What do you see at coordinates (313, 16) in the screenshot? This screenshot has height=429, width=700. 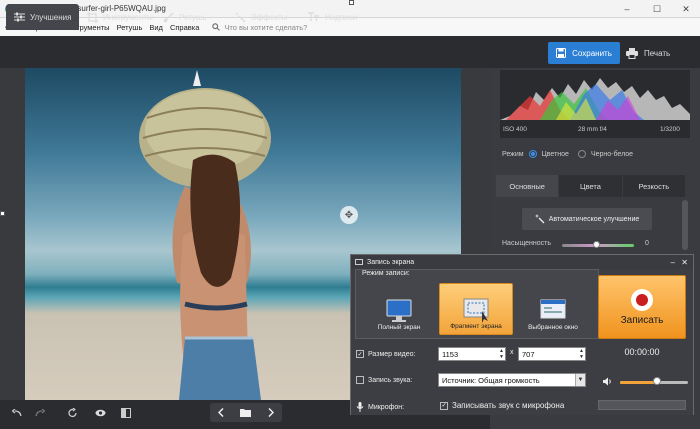 I see `text-icon` at bounding box center [313, 16].